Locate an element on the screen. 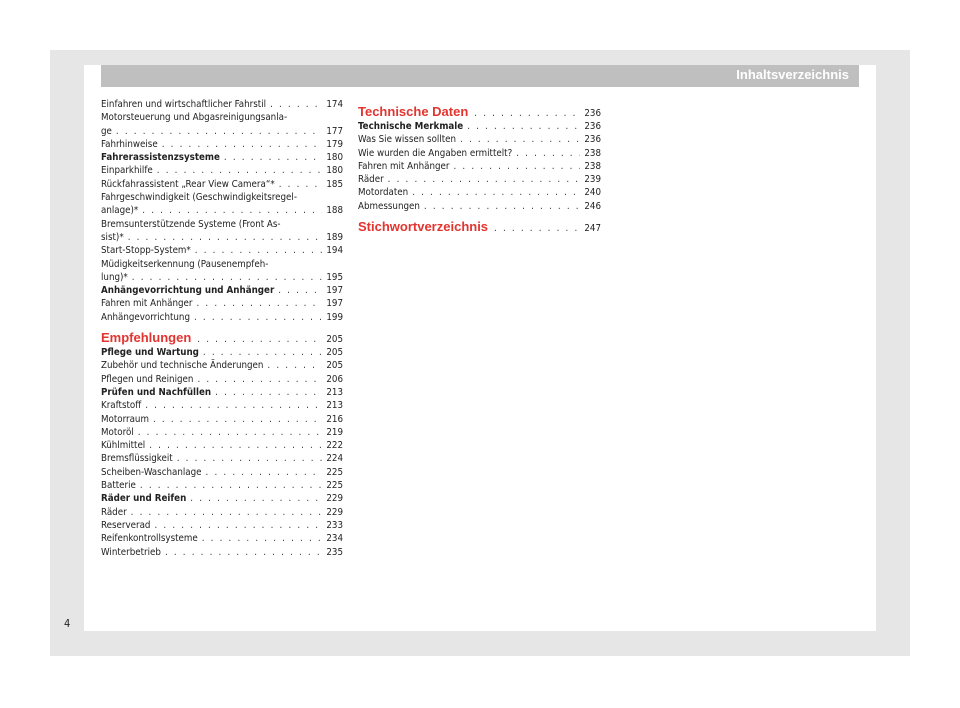 The width and height of the screenshot is (960, 708). toc-entry: Wie wurden die Angaben ermittelt? 238 is located at coordinates (479, 153).